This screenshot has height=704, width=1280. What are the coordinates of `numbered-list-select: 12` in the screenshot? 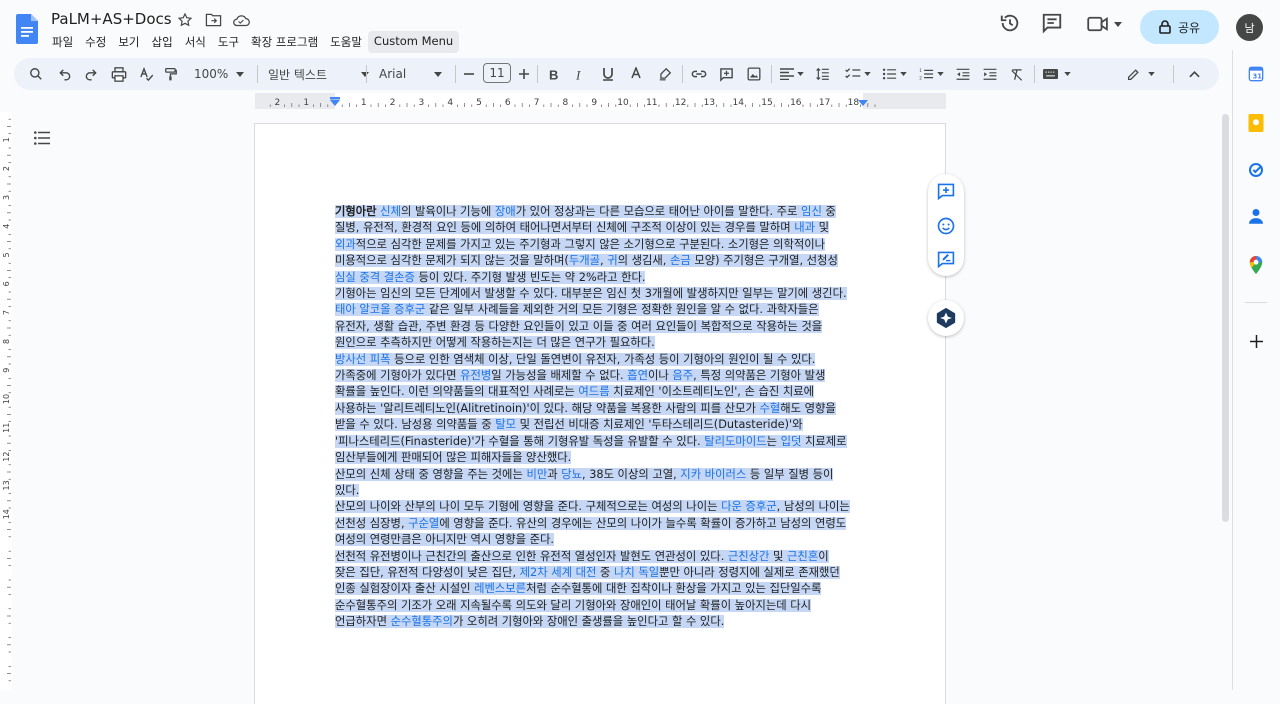 It's located at (931, 74).